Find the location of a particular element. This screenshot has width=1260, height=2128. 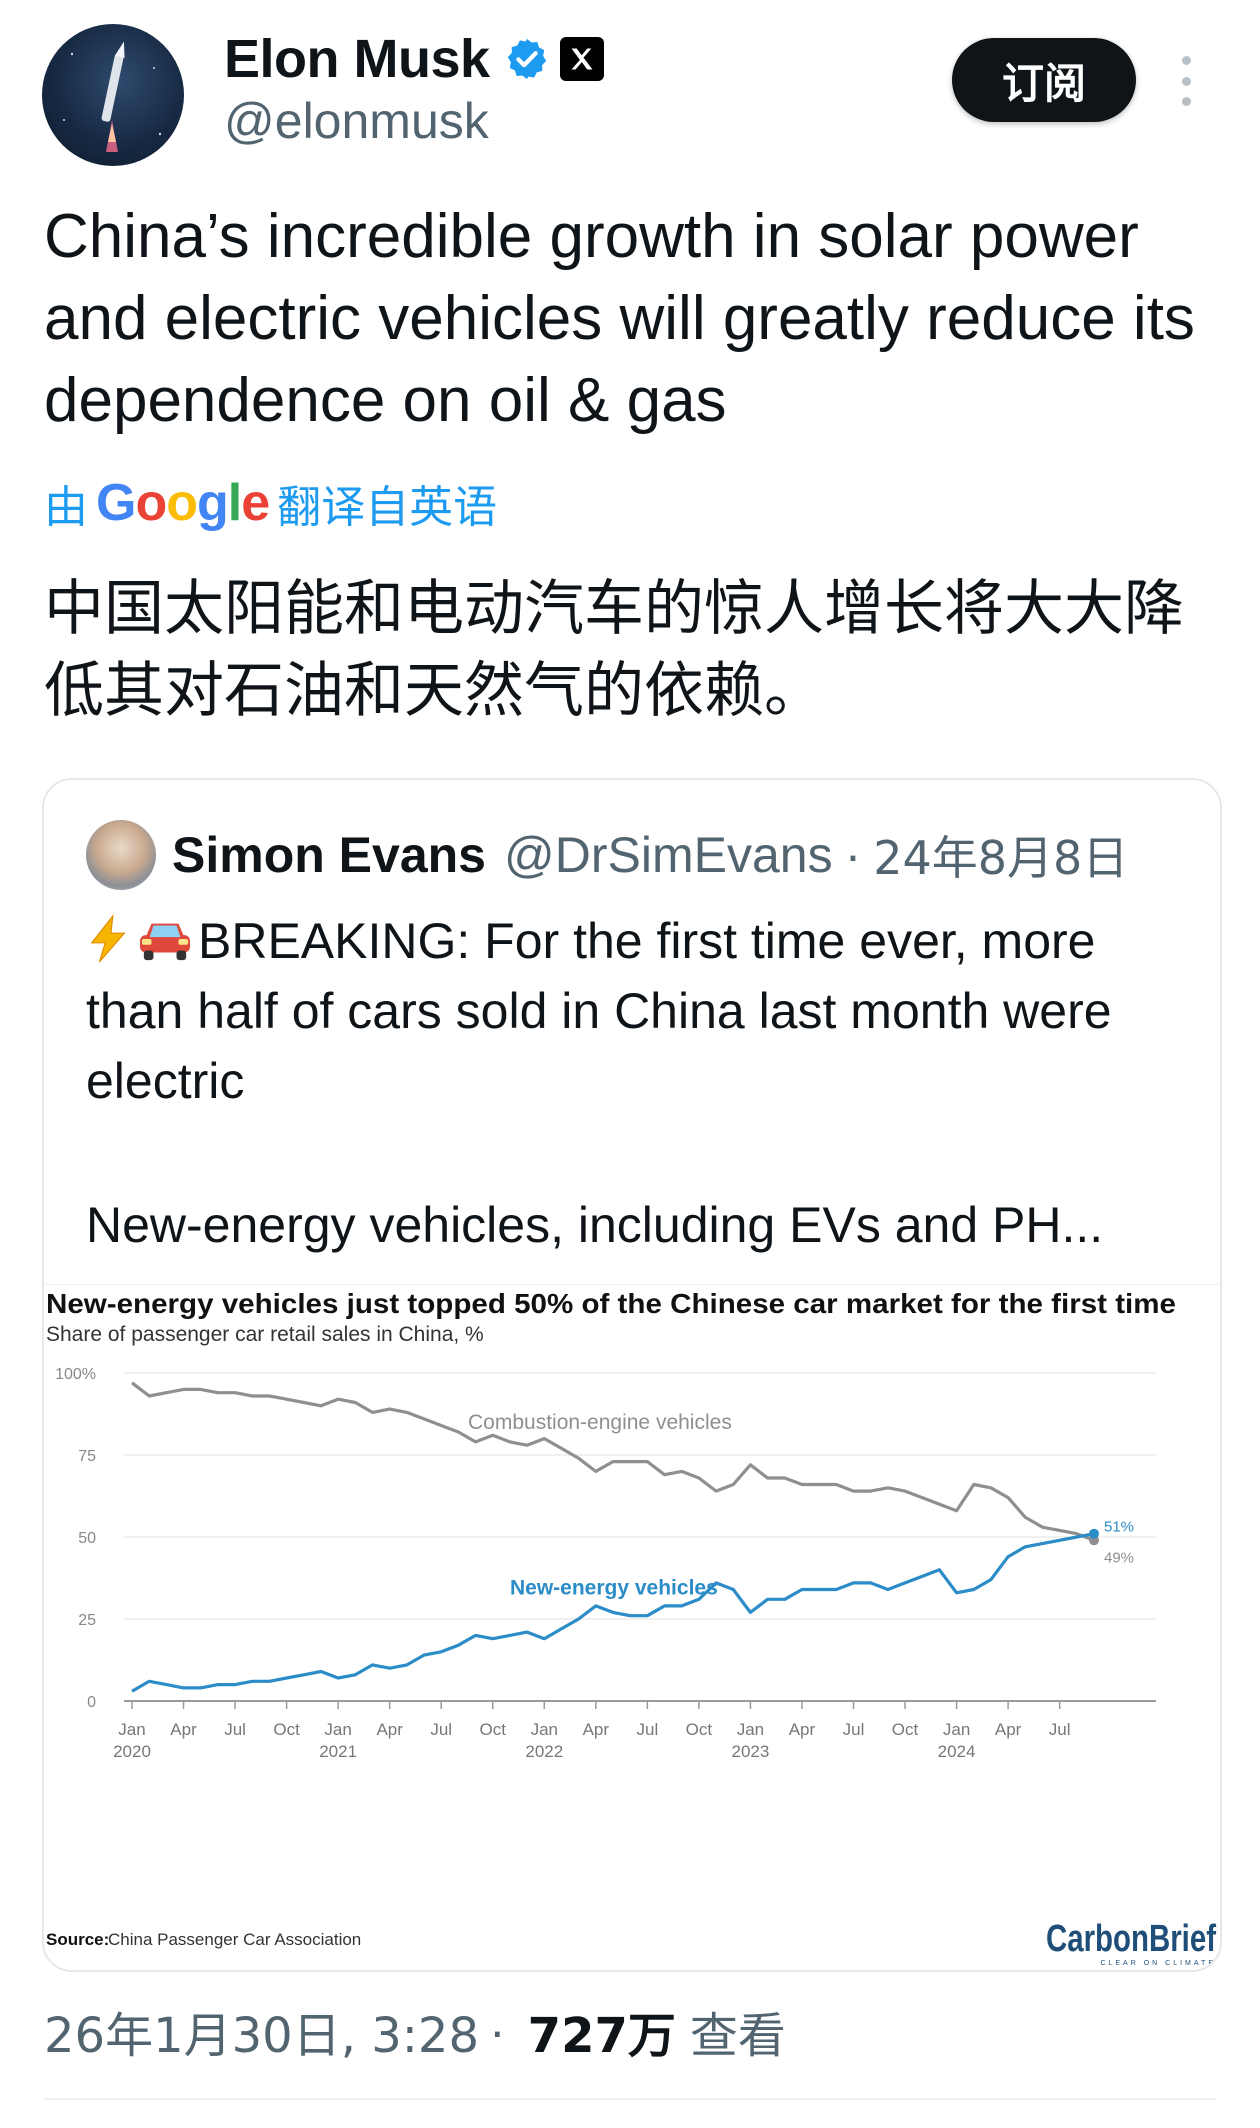

author-name: Elon Musk is located at coordinates (357, 59).